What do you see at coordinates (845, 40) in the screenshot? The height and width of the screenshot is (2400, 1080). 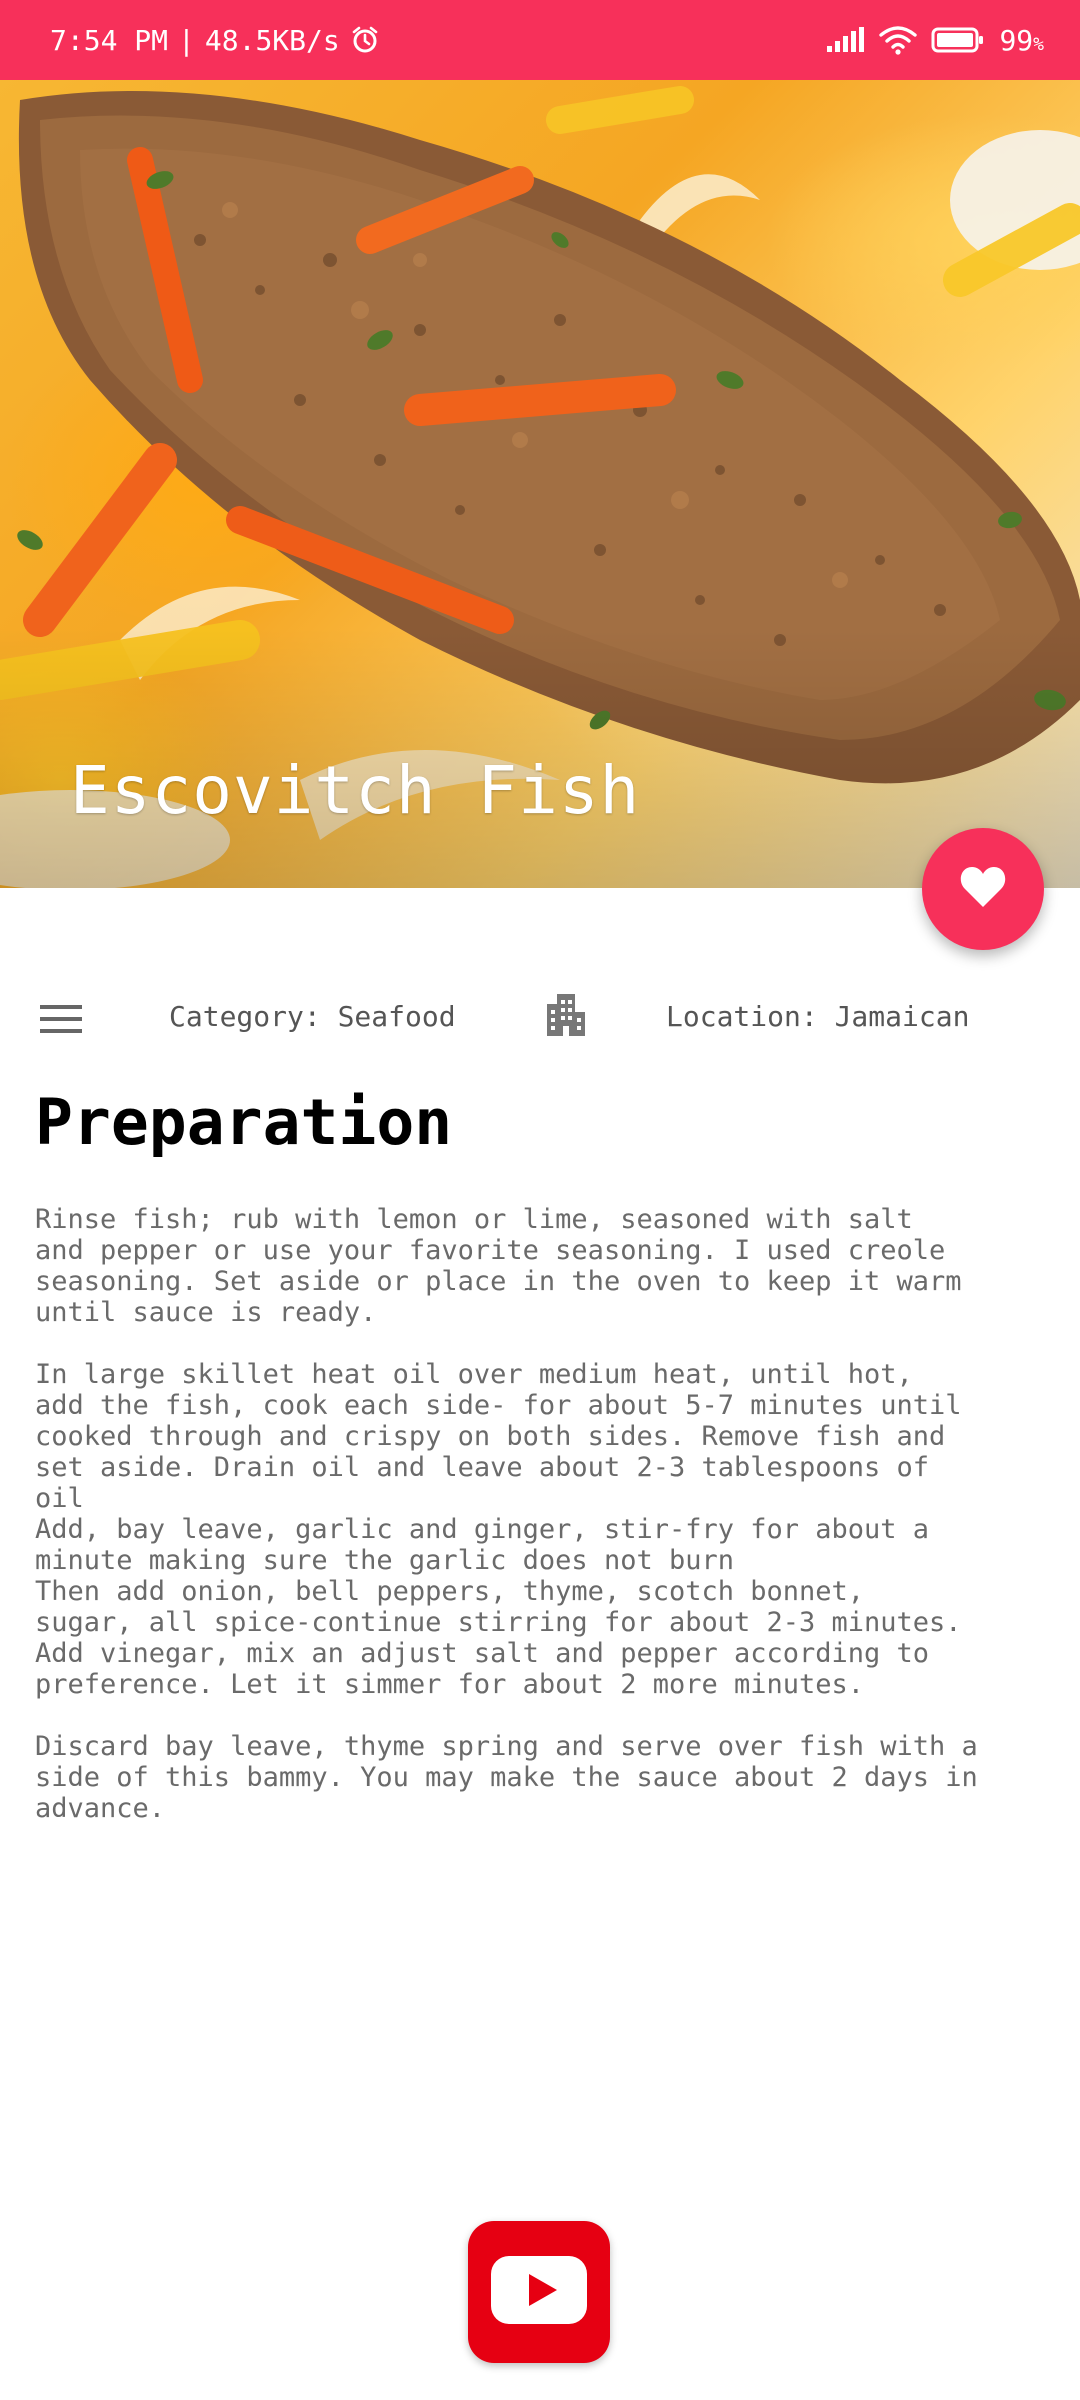 I see `signal-icon` at bounding box center [845, 40].